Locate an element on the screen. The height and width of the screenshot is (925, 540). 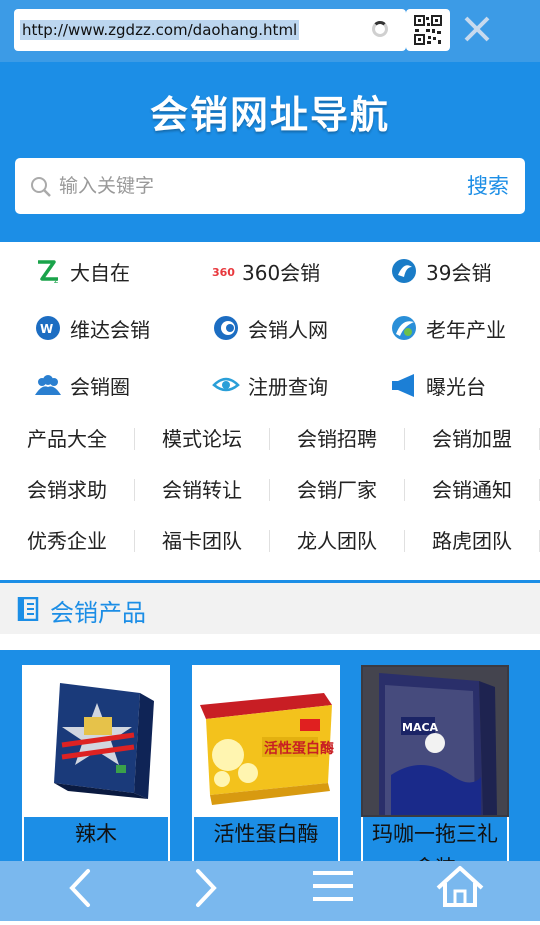
product-image: 活性蛋白酶 is located at coordinates (266, 741).